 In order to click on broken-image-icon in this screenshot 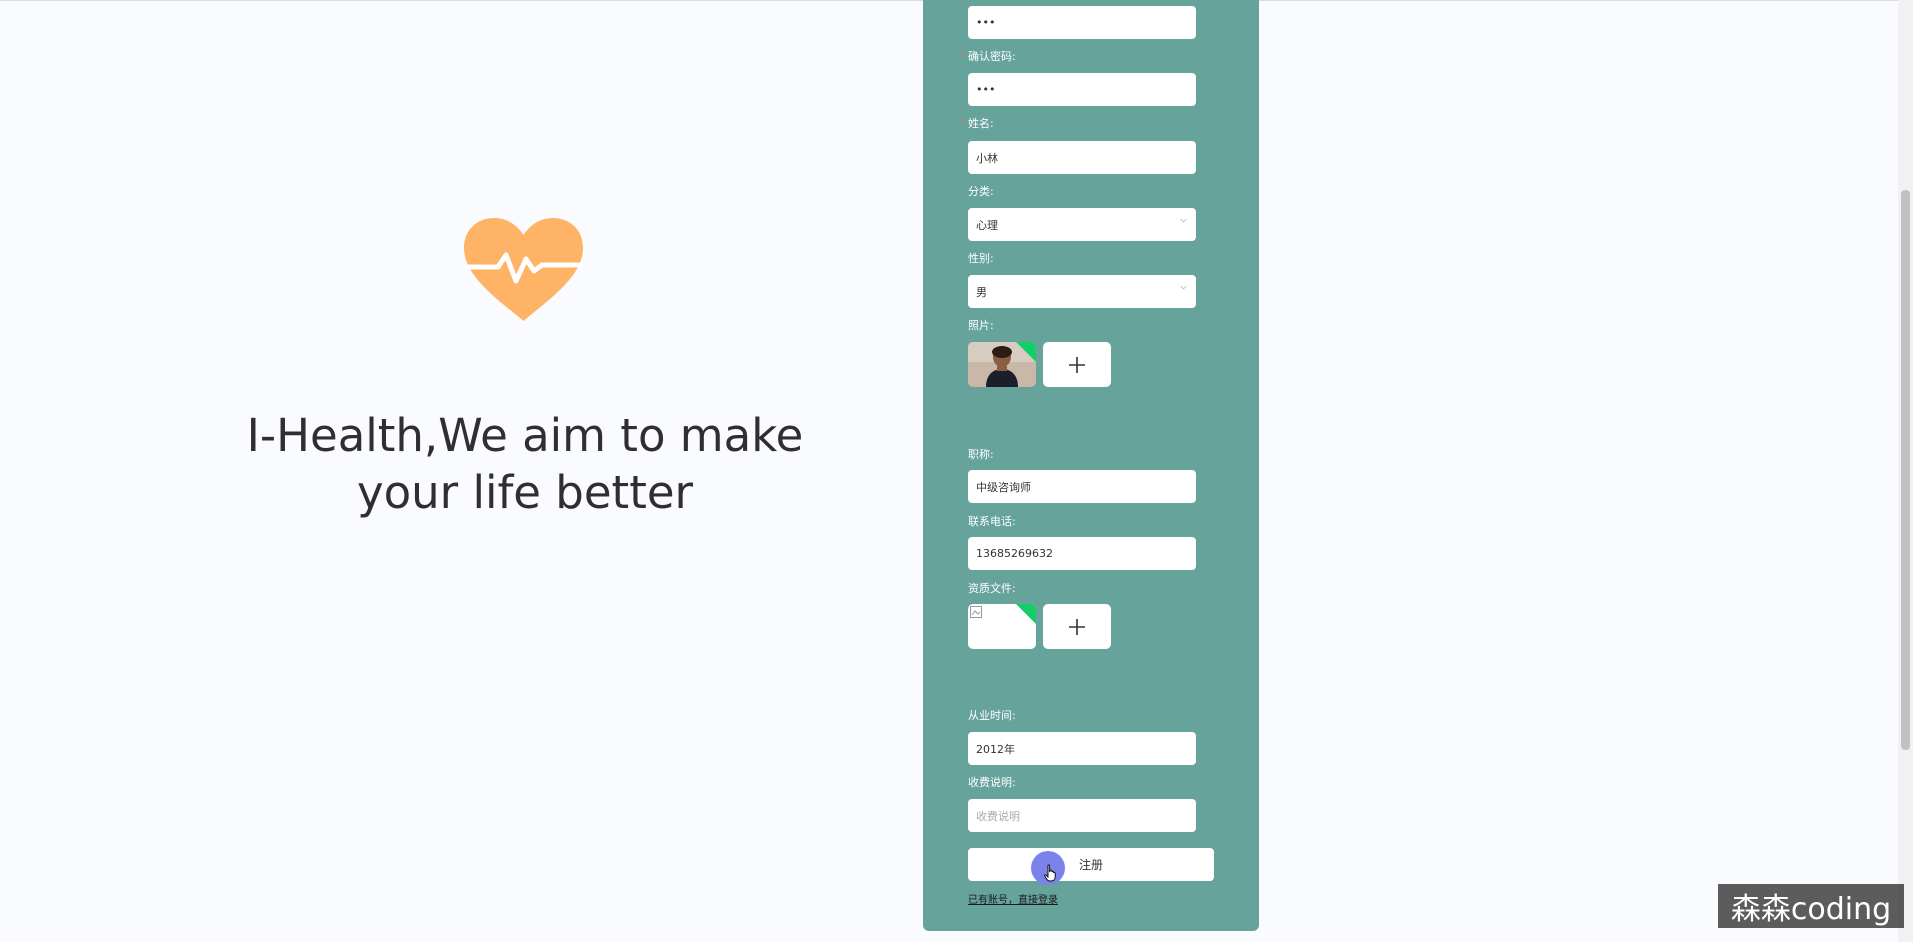, I will do `click(976, 612)`.